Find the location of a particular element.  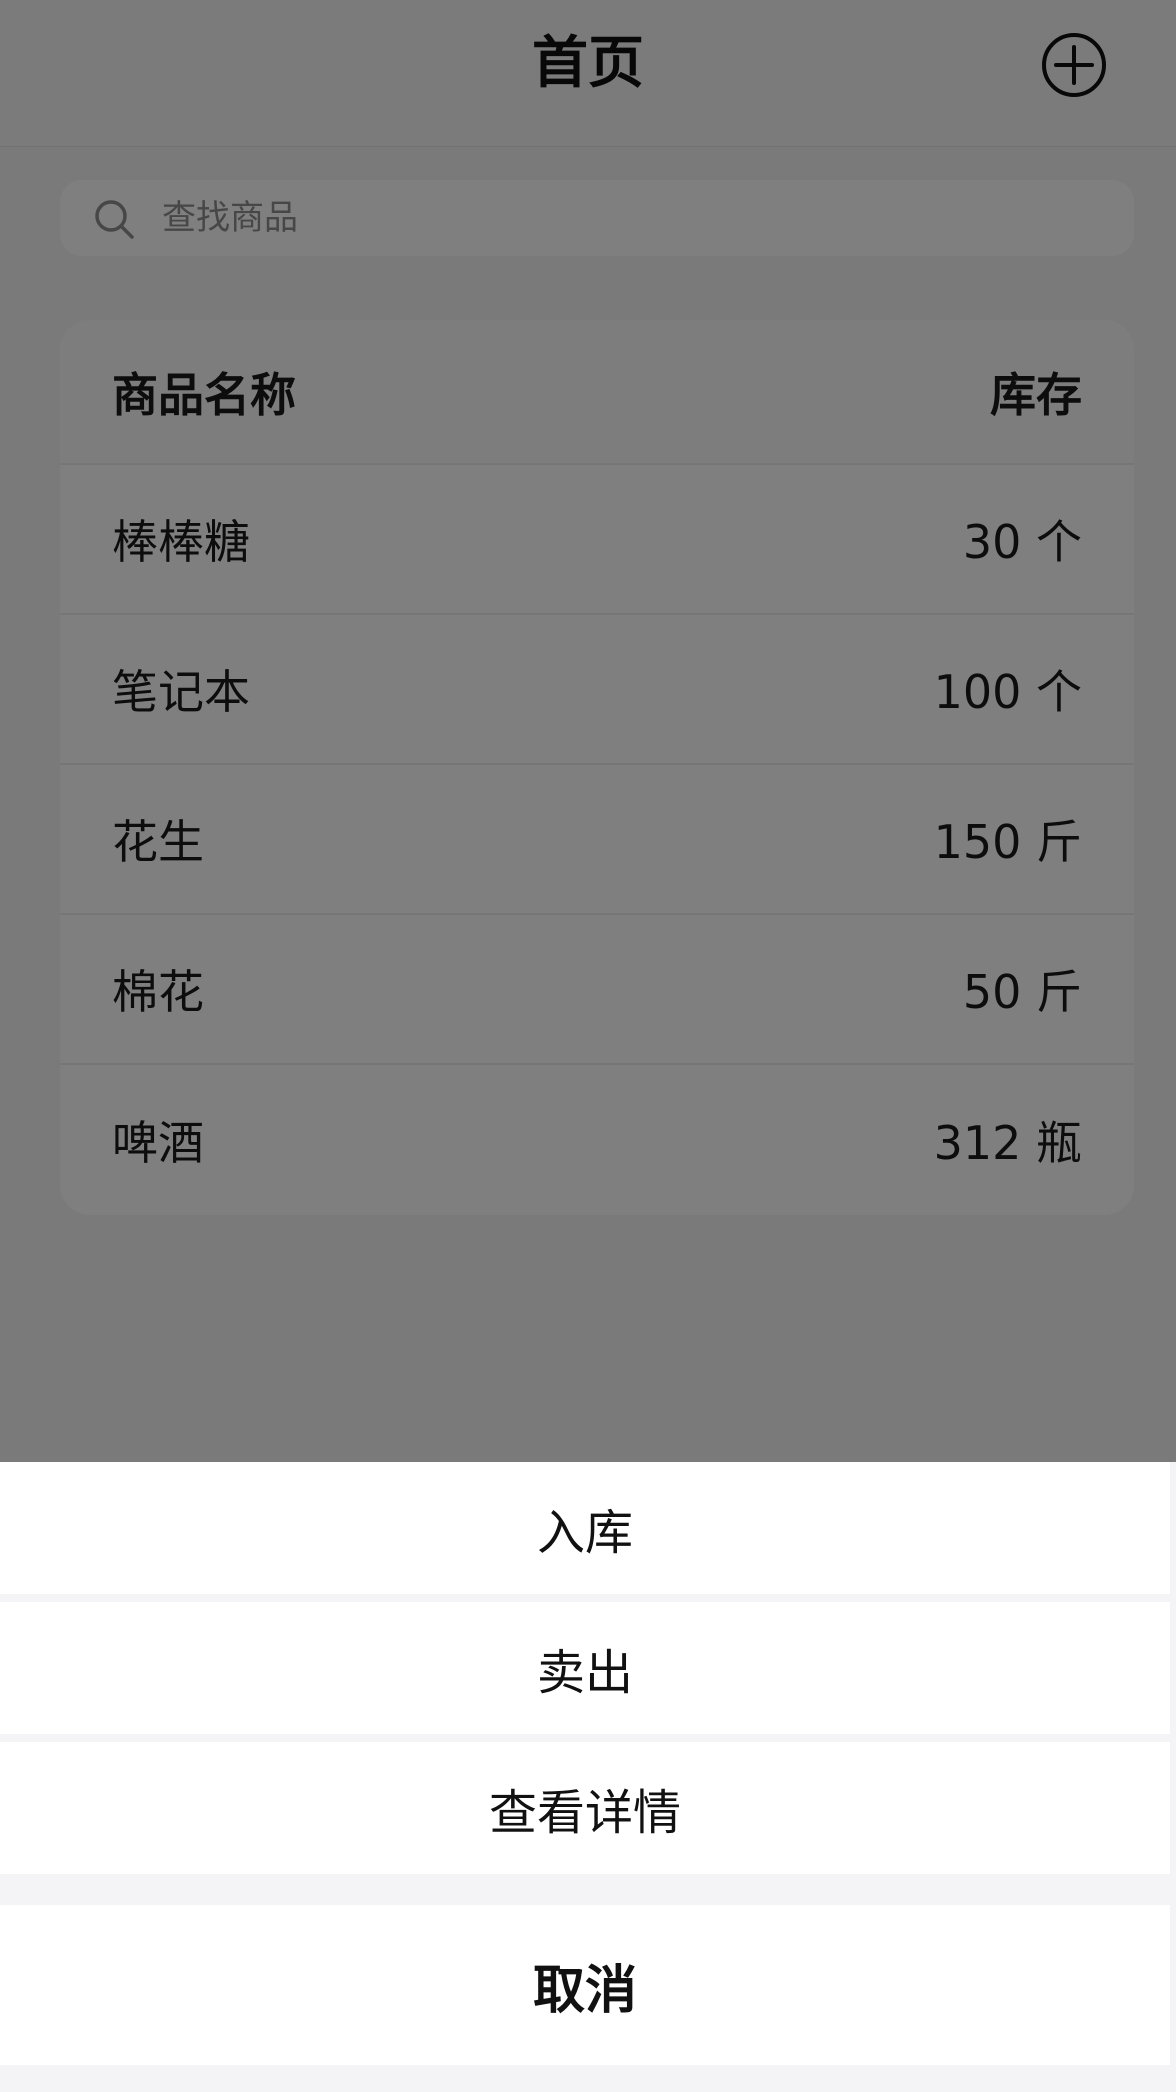

sell-button: 卖出 is located at coordinates (585, 1668).